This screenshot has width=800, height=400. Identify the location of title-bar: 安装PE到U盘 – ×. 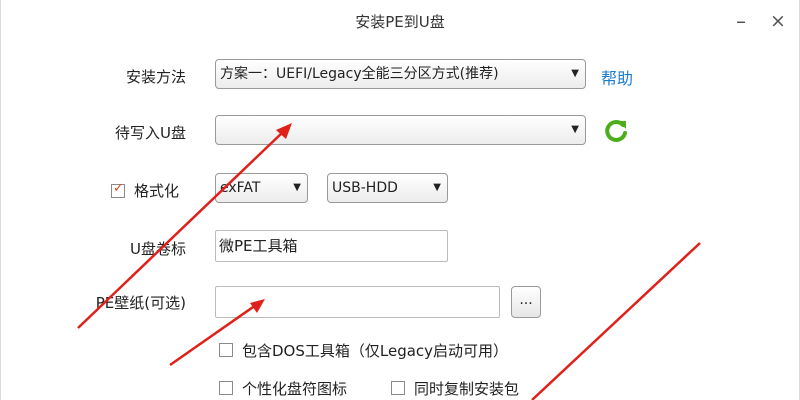
(400, 21).